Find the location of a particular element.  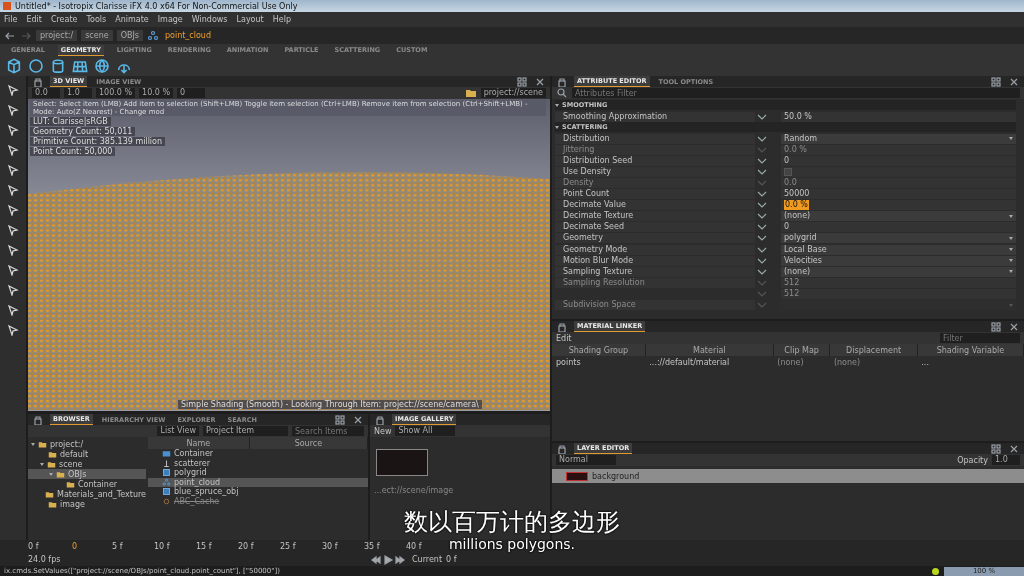

filter-dropdown: Show All is located at coordinates (425, 431).